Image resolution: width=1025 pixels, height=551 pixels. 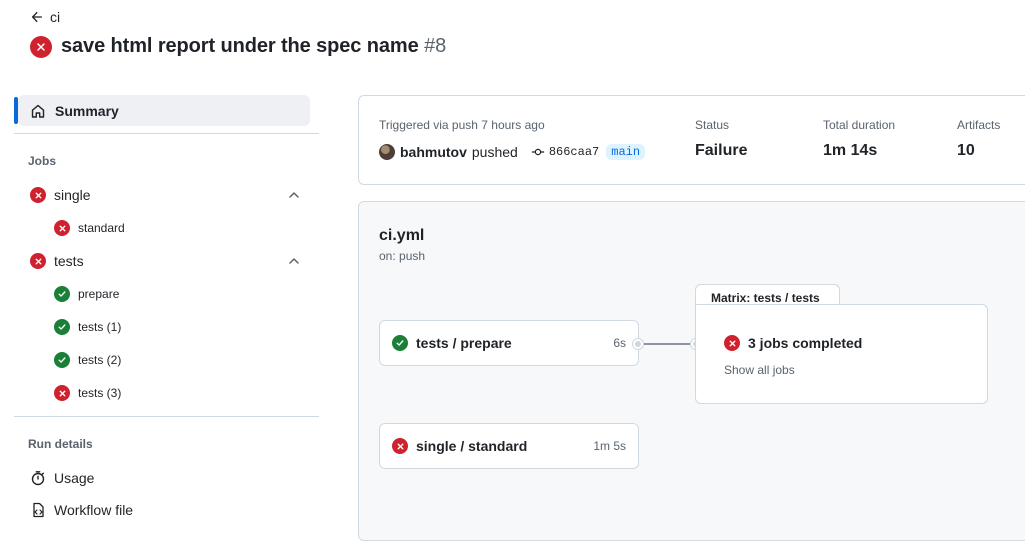 What do you see at coordinates (167, 195) in the screenshot?
I see `sidebar-job-single: single` at bounding box center [167, 195].